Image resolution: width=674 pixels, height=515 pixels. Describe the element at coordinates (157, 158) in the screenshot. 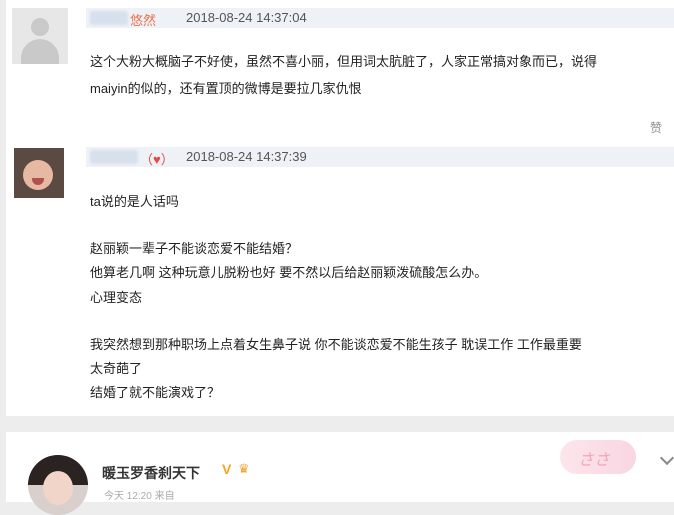

I see `username-heart: （♥）` at that location.